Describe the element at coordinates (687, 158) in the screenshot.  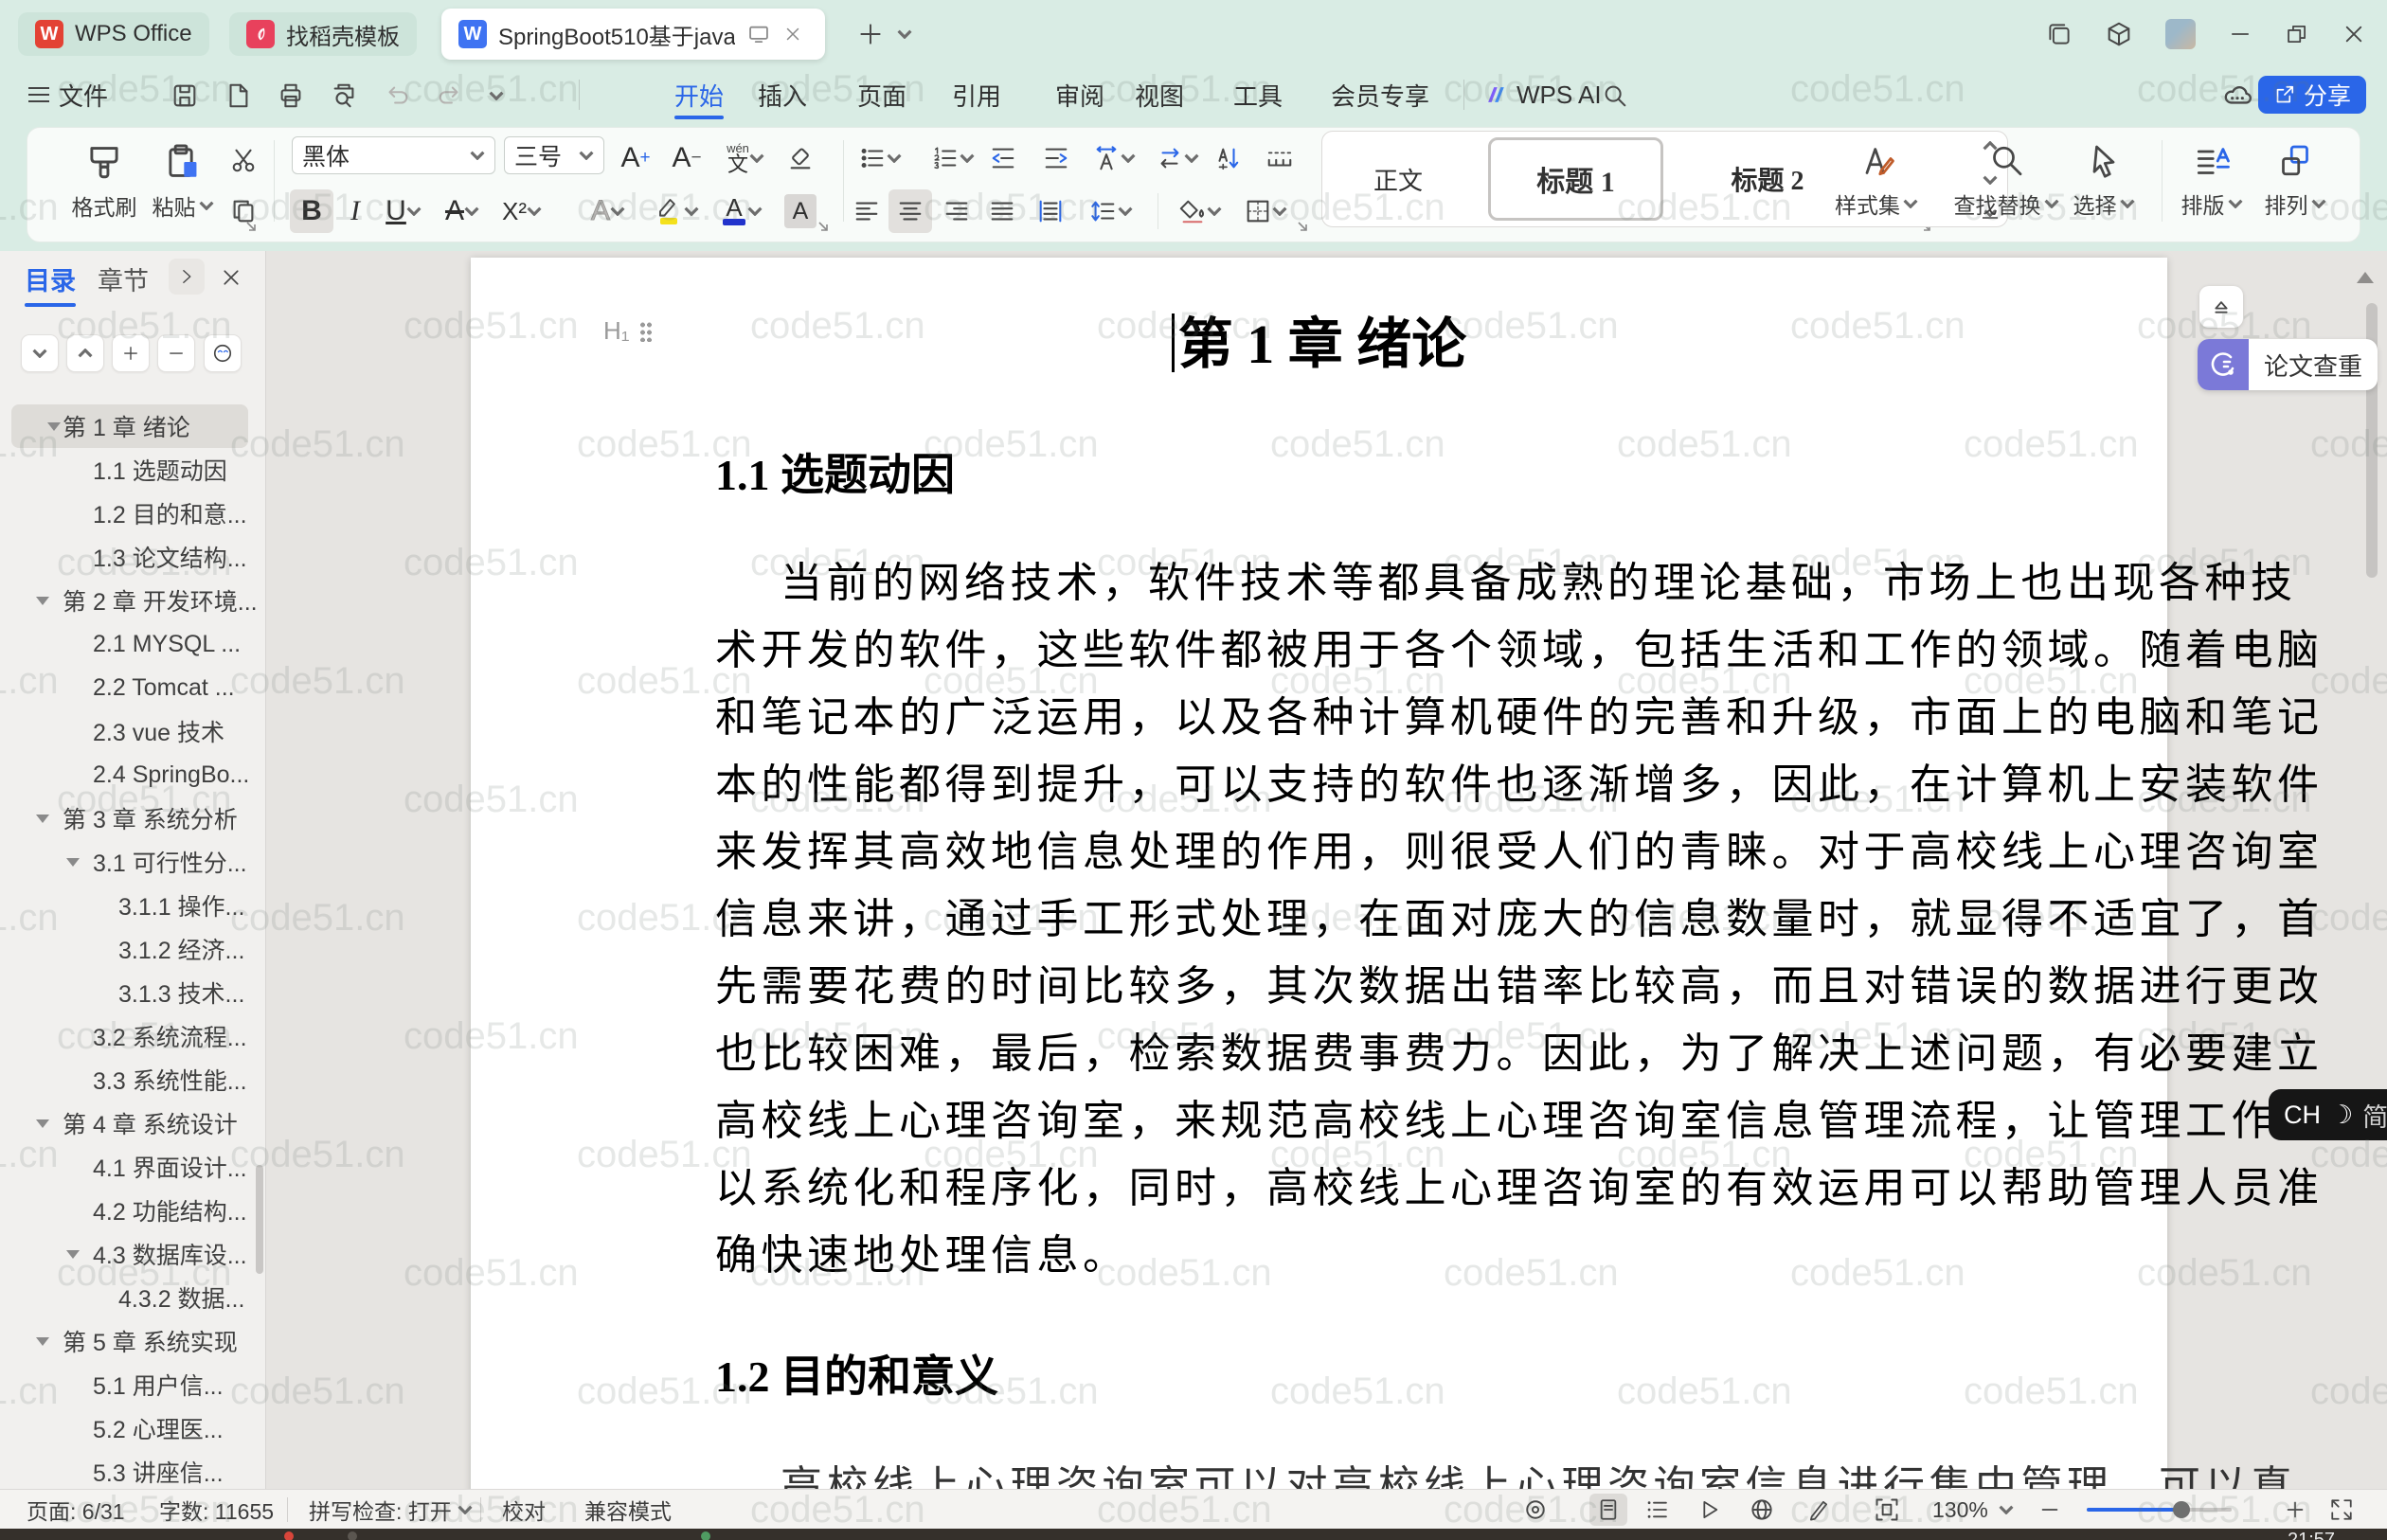
I see `decrease-font-button: A −` at that location.